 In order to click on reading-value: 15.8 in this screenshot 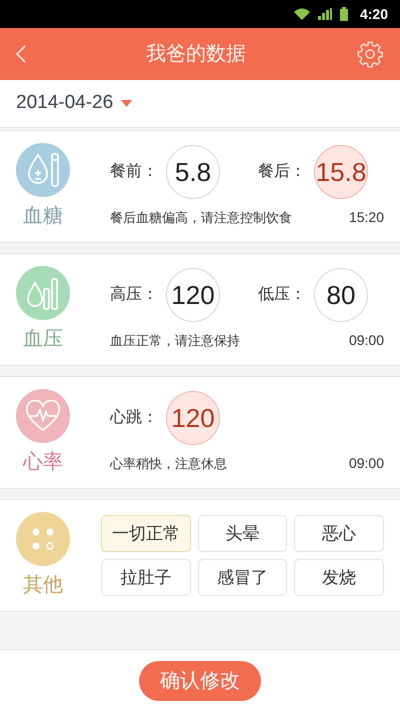, I will do `click(341, 172)`.